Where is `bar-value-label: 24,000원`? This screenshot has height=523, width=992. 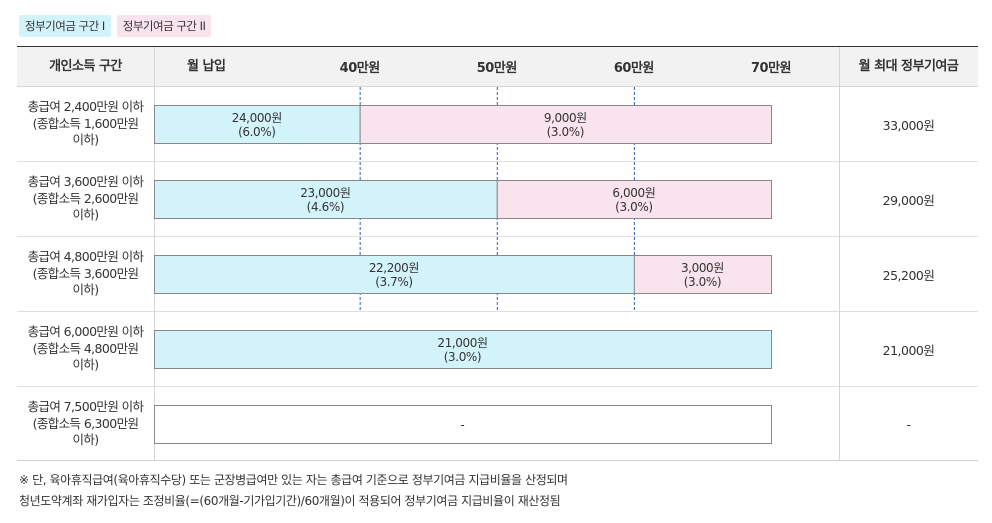 bar-value-label: 24,000원 is located at coordinates (257, 118).